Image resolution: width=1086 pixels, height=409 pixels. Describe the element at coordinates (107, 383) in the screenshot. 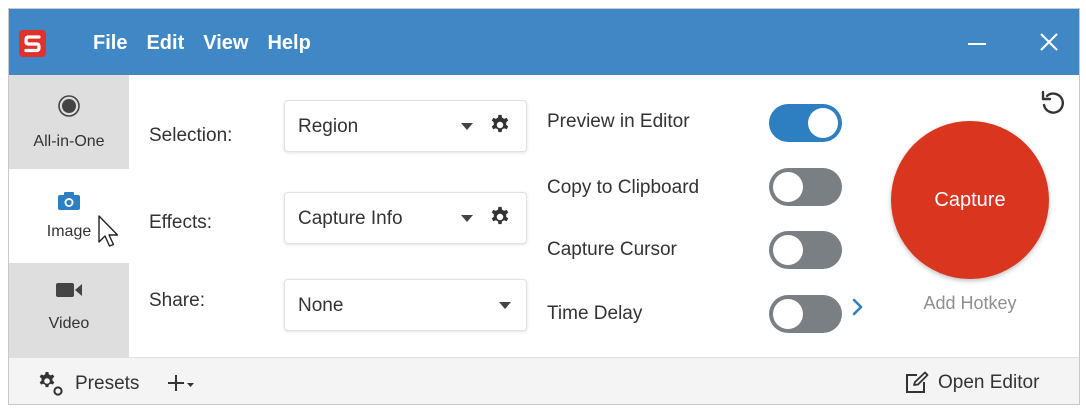

I see `presets-label: Presets` at that location.